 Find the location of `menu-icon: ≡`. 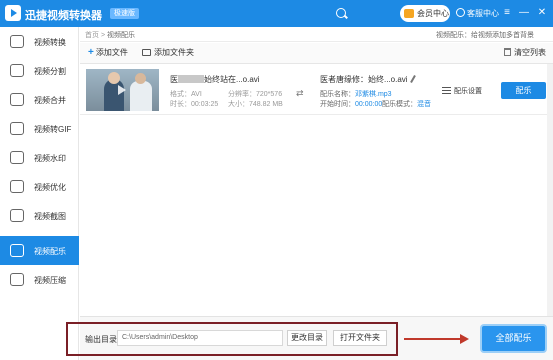

menu-icon: ≡ is located at coordinates (507, 13).